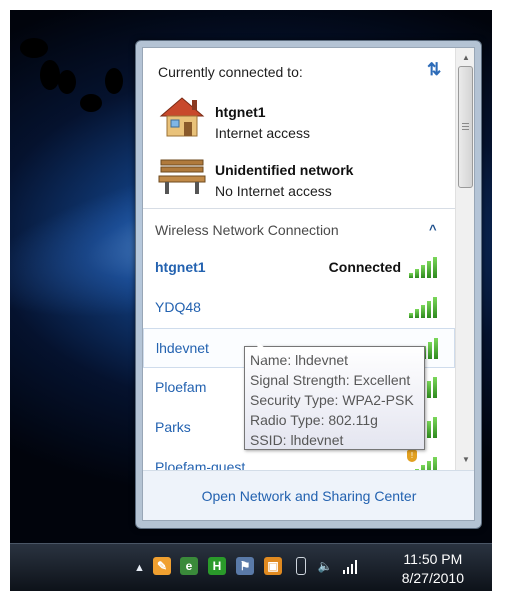  I want to click on connected-network-status: Internet access, so click(262, 133).